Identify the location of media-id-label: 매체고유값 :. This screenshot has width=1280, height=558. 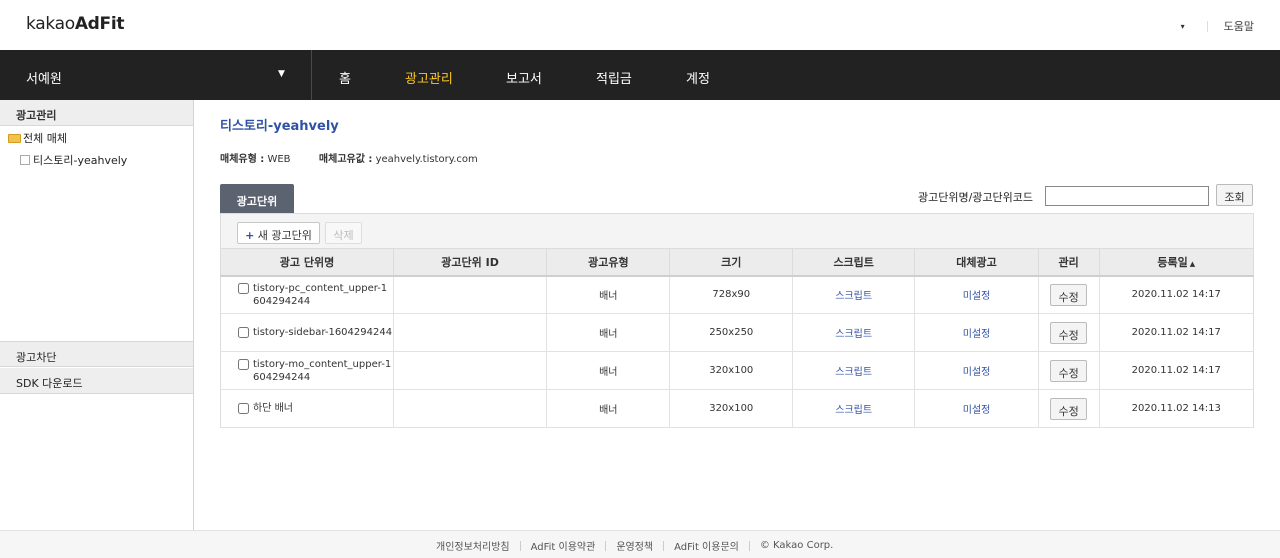
(345, 159).